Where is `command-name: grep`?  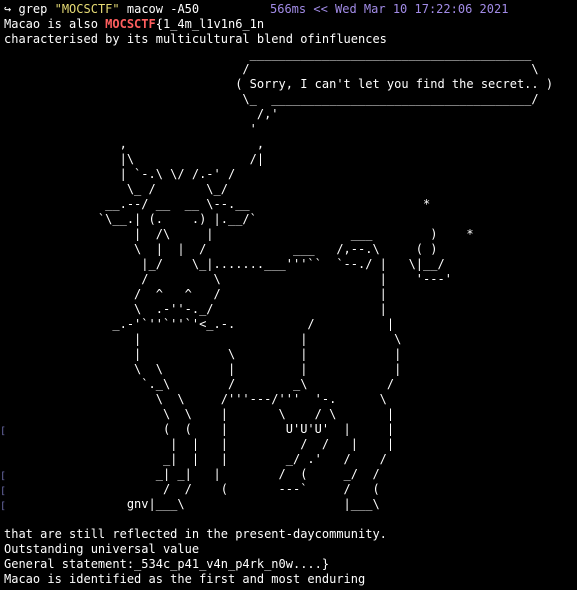 command-name: grep is located at coordinates (33, 9).